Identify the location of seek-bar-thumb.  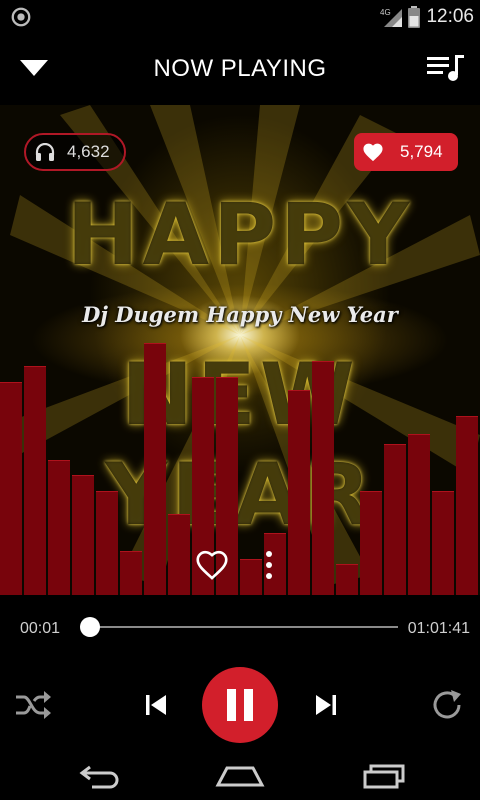
(90, 627).